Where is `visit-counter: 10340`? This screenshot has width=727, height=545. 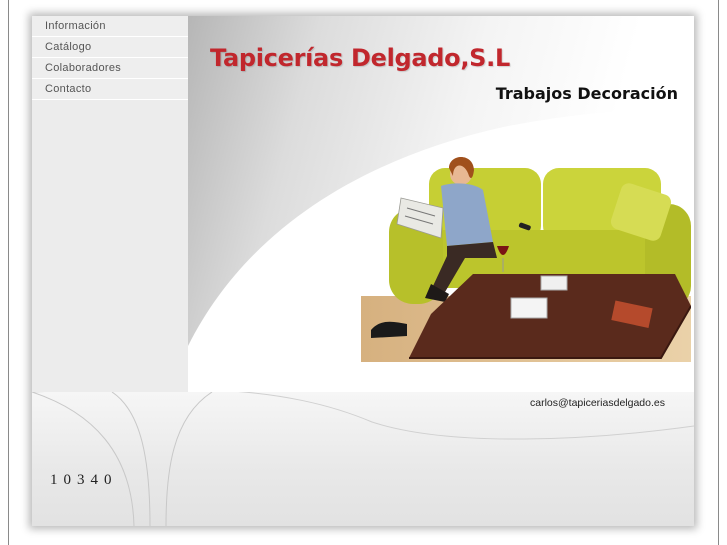 visit-counter: 10340 is located at coordinates (84, 480).